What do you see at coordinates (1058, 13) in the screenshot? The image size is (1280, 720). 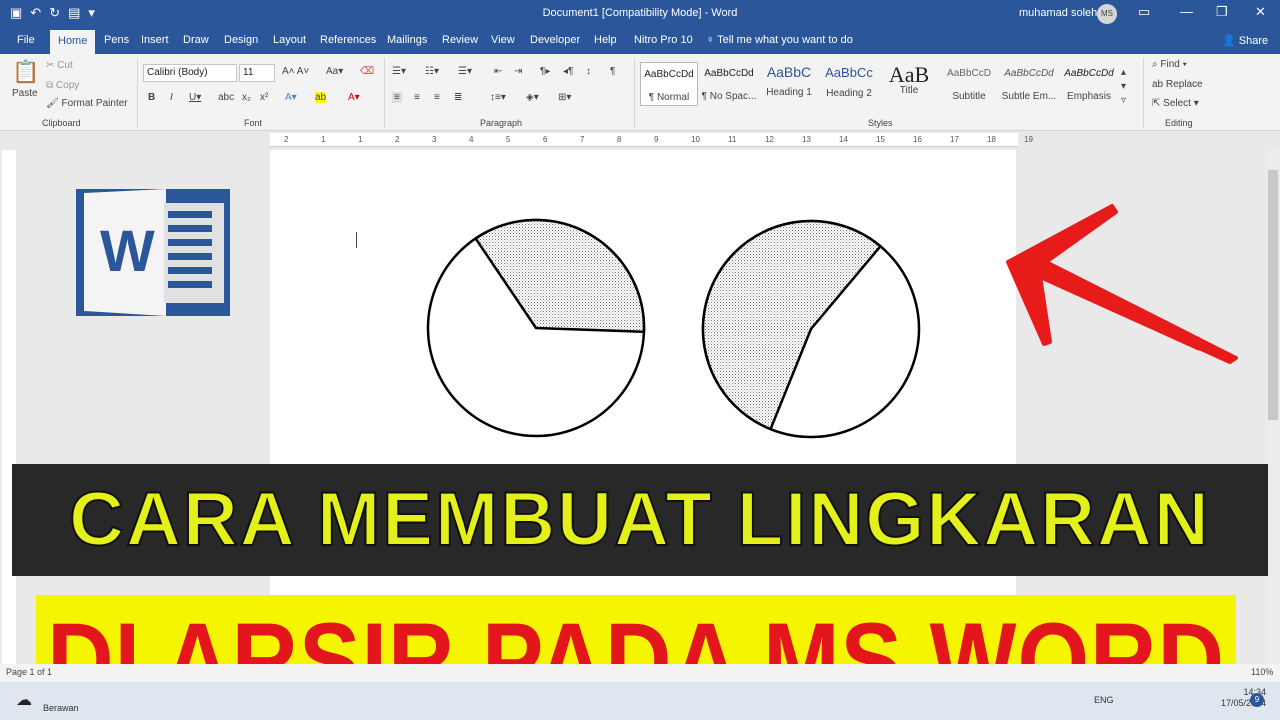 I see `user-name: muhamad soleh` at bounding box center [1058, 13].